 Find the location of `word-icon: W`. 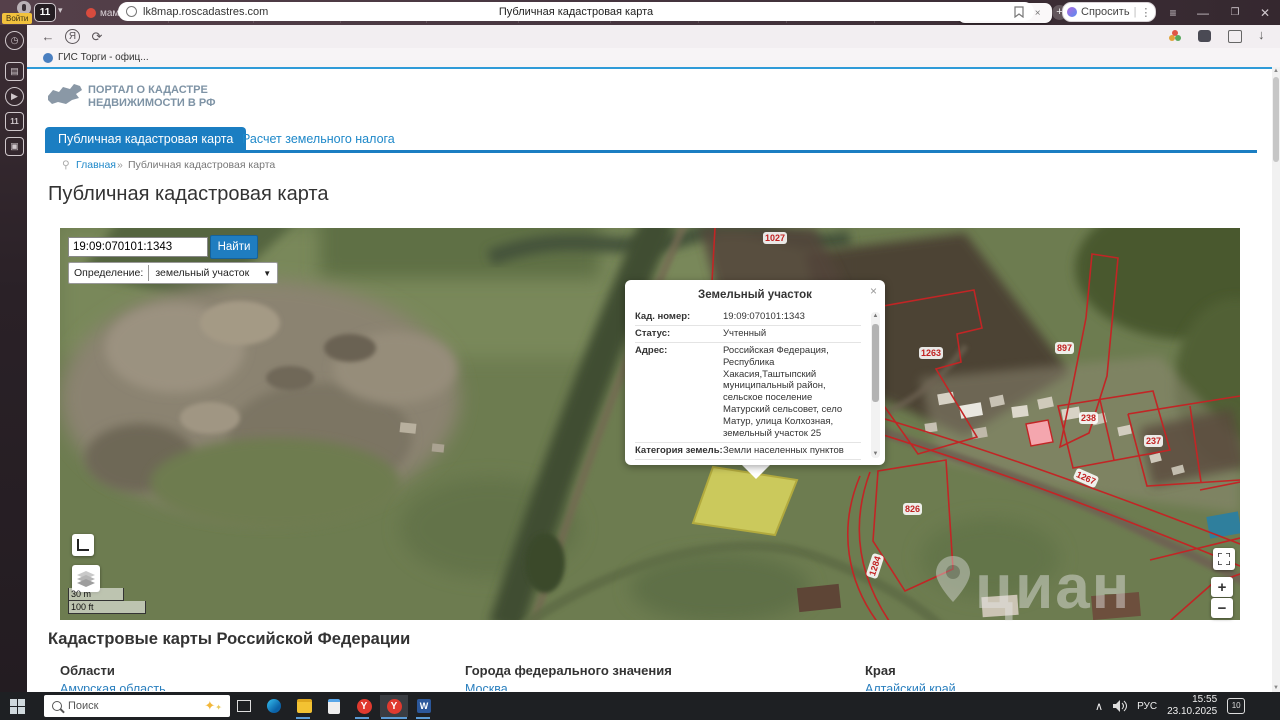

word-icon: W is located at coordinates (424, 706).